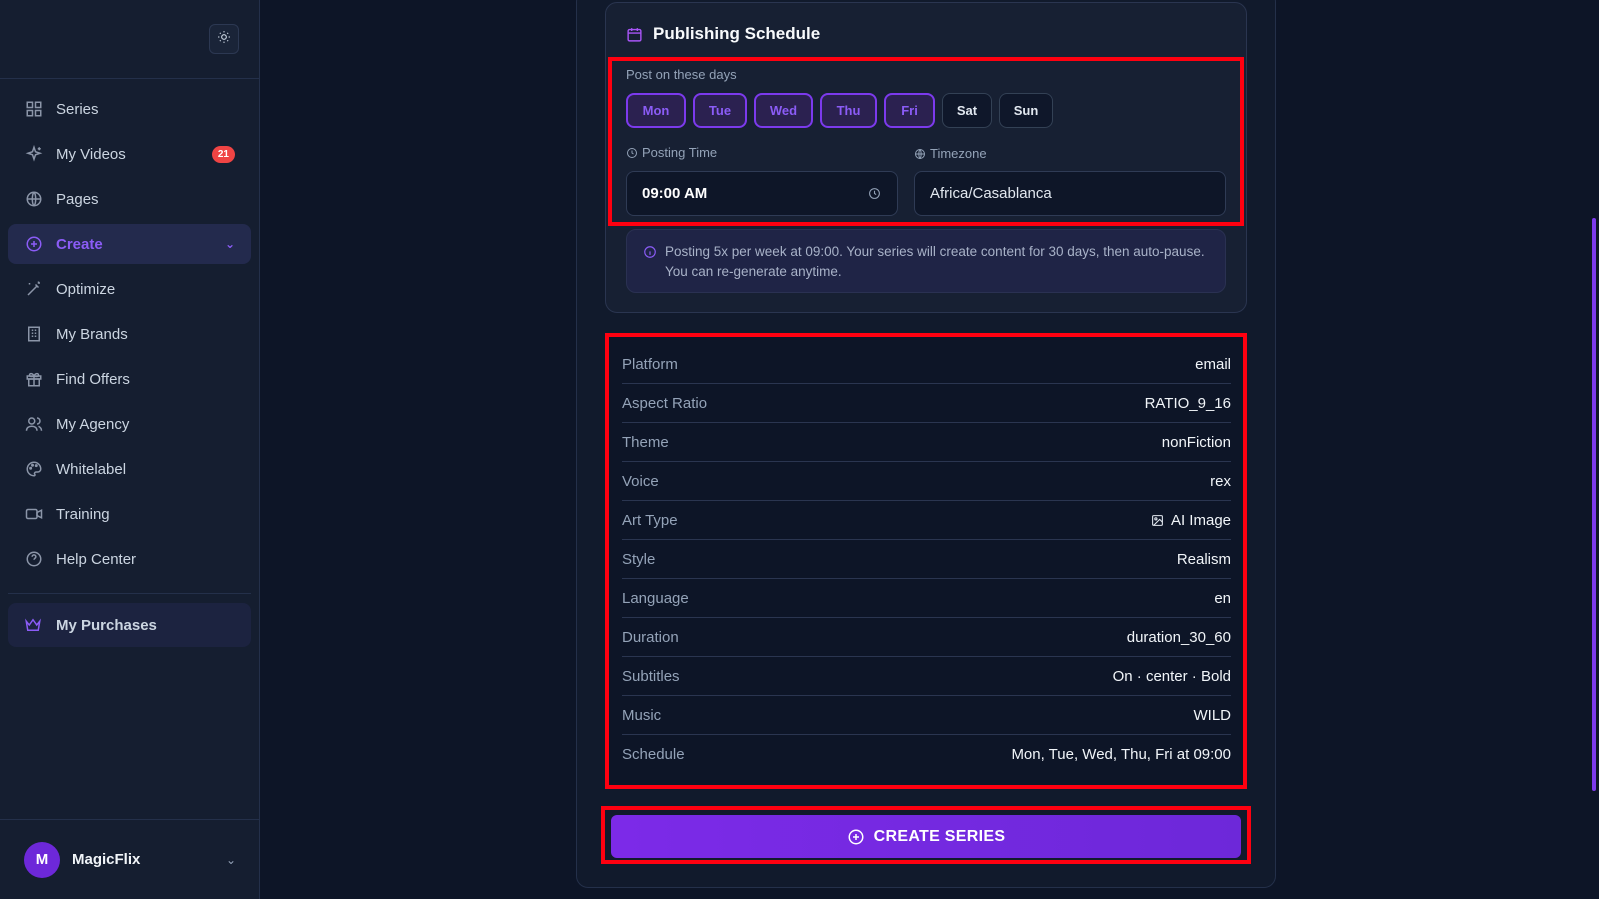  I want to click on publishing-schedule-title: Publishing Schedule, so click(723, 34).